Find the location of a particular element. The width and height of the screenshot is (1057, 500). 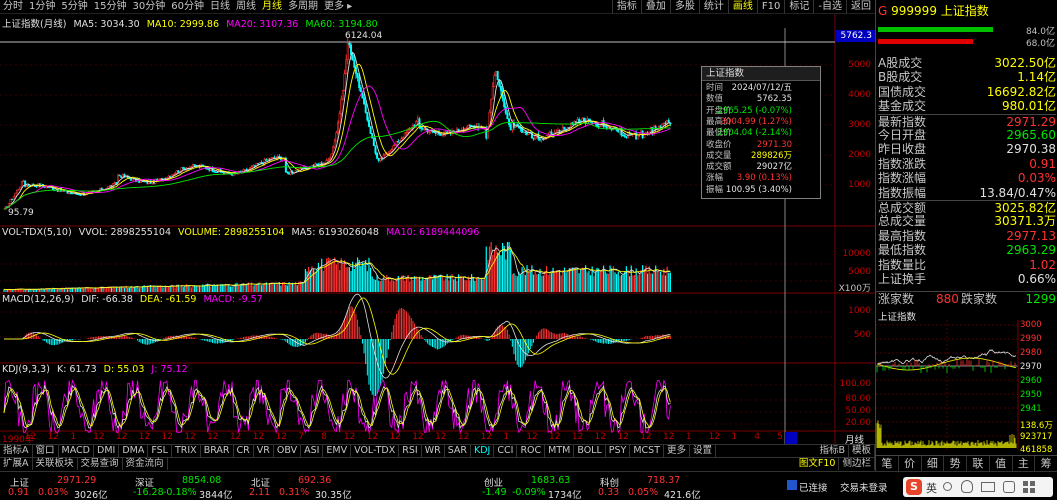

quote-tab-0: 笔 is located at coordinates (887, 463).